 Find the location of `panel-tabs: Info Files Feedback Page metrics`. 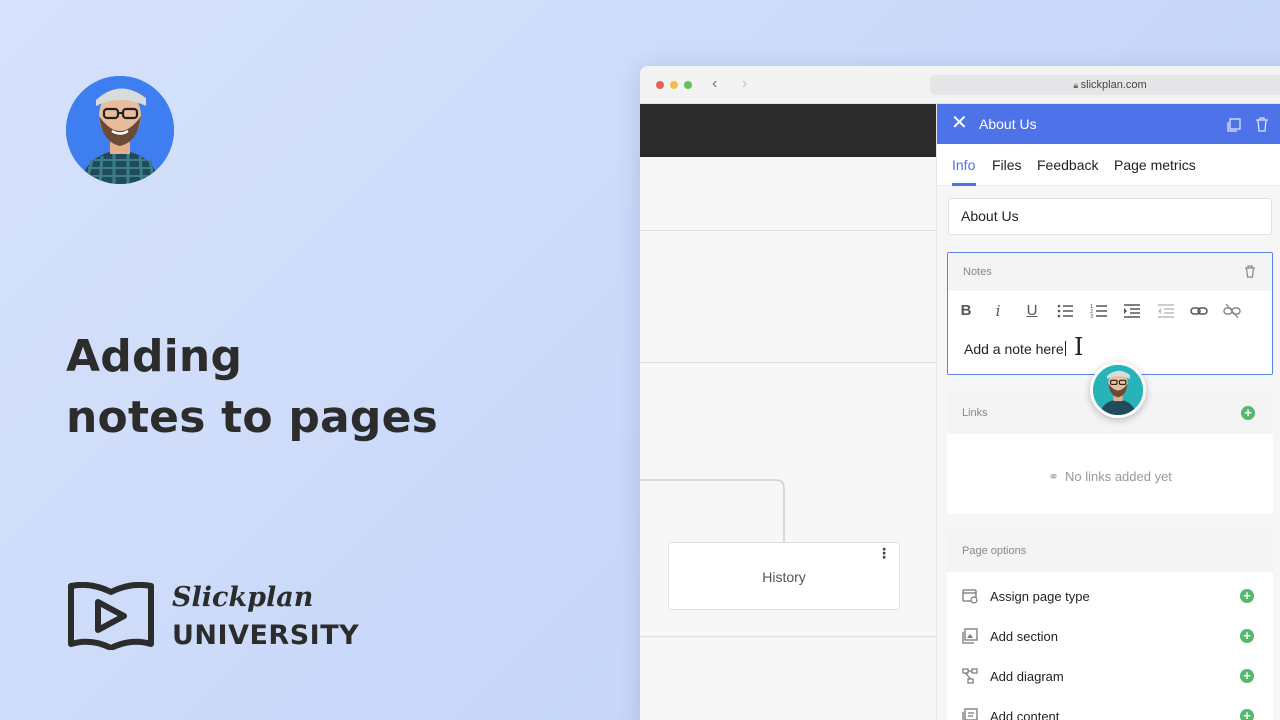

panel-tabs: Info Files Feedback Page metrics is located at coordinates (1108, 165).